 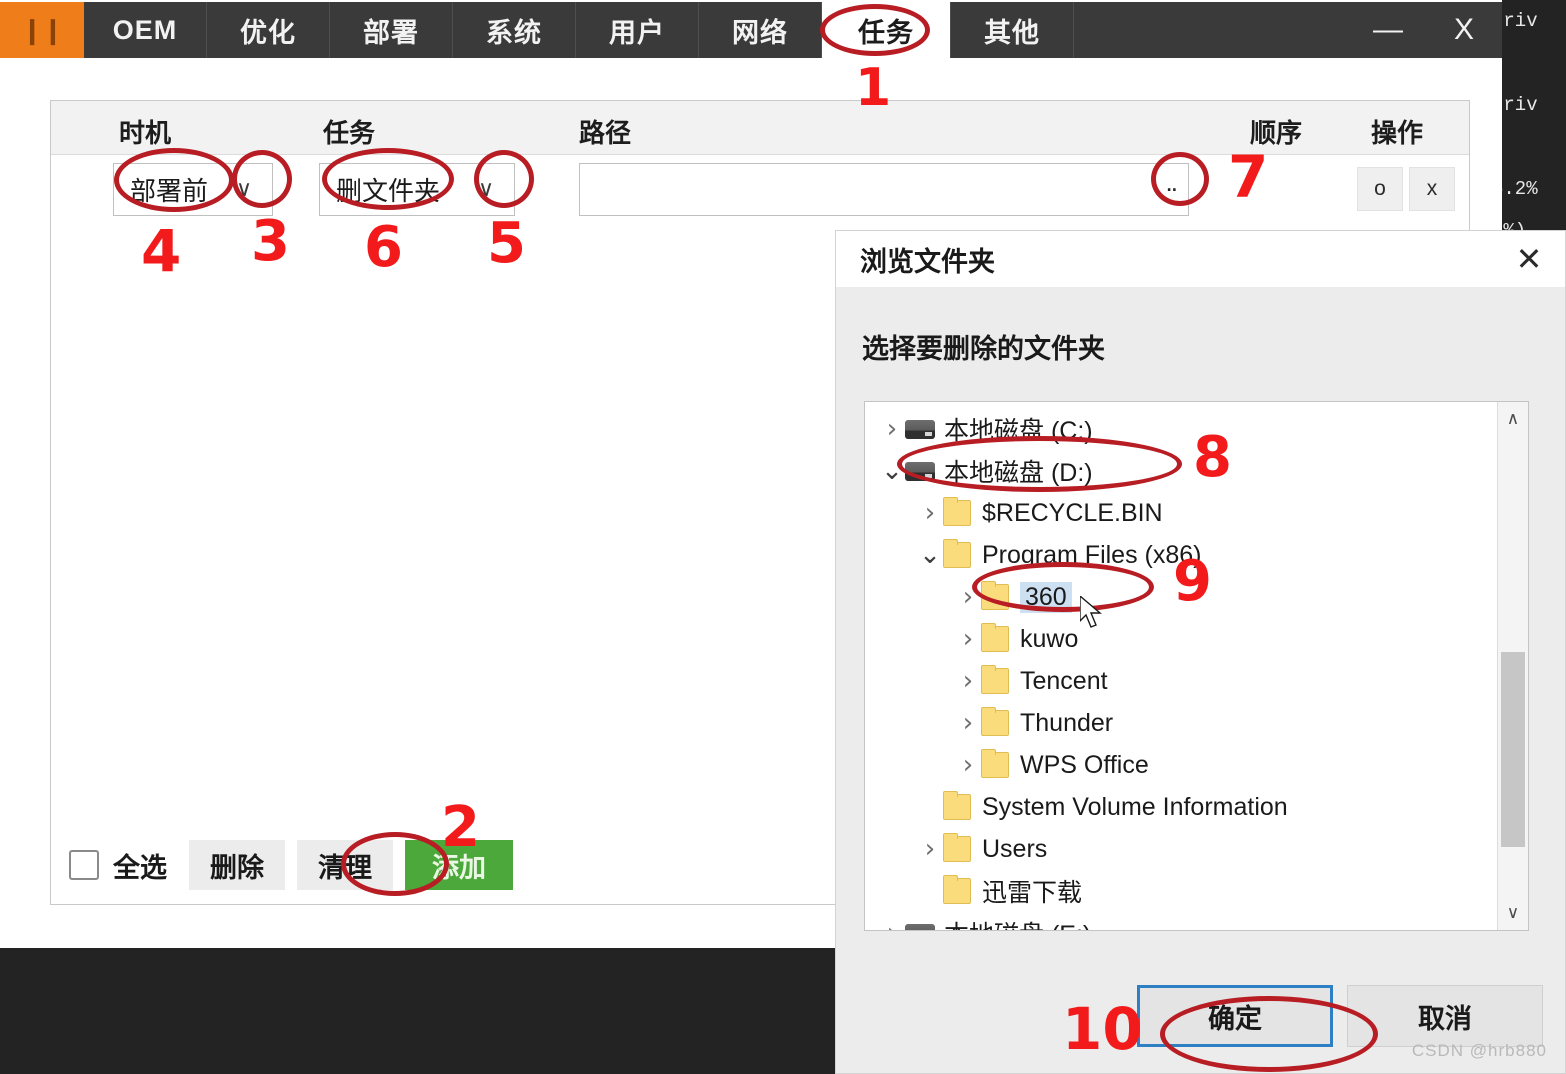 What do you see at coordinates (1181, 513) in the screenshot?
I see `tree-item: › $RECYCLE.BIN` at bounding box center [1181, 513].